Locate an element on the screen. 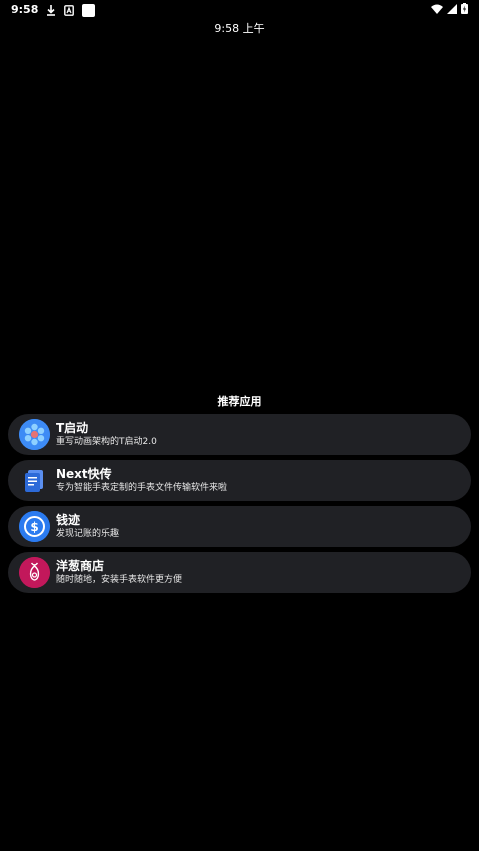  app-name: Next快传 is located at coordinates (84, 474).